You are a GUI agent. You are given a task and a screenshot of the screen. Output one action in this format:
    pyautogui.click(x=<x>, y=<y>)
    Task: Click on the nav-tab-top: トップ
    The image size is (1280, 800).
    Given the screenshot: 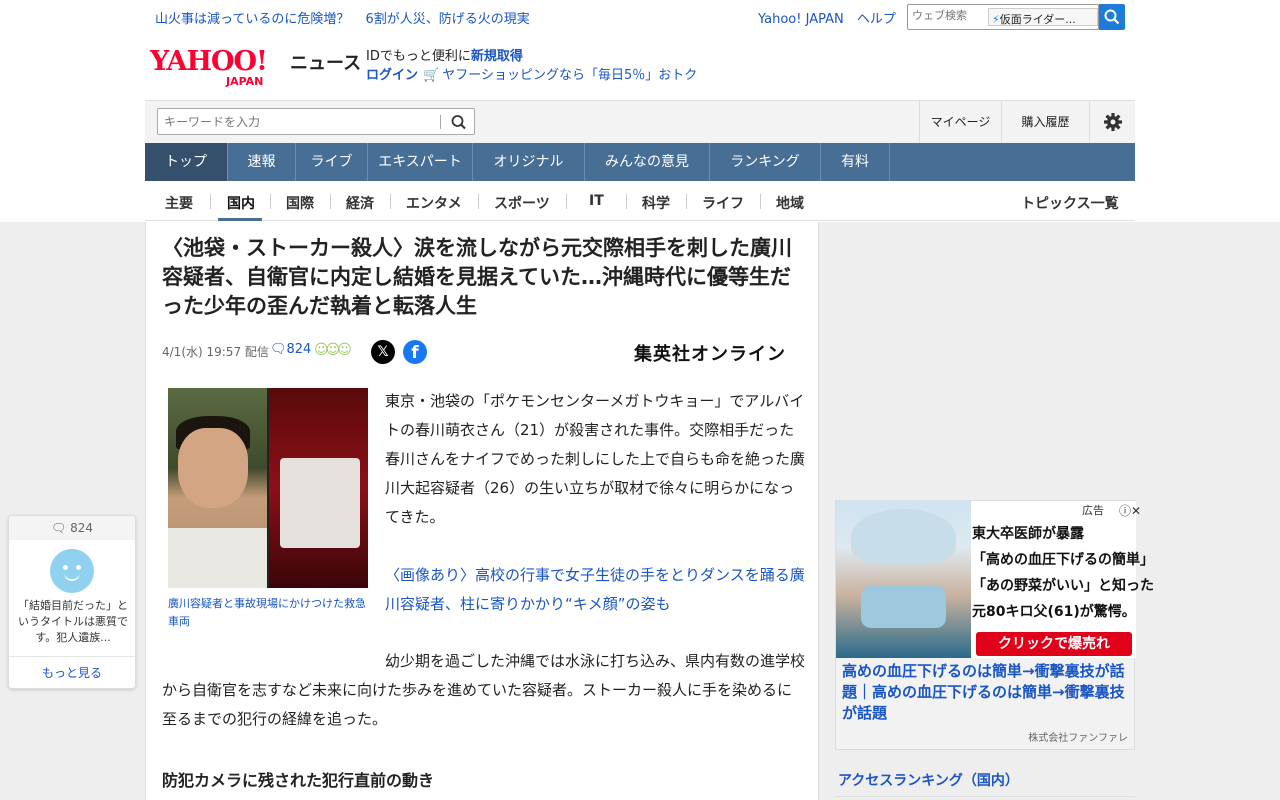 What is the action you would take?
    pyautogui.click(x=186, y=162)
    